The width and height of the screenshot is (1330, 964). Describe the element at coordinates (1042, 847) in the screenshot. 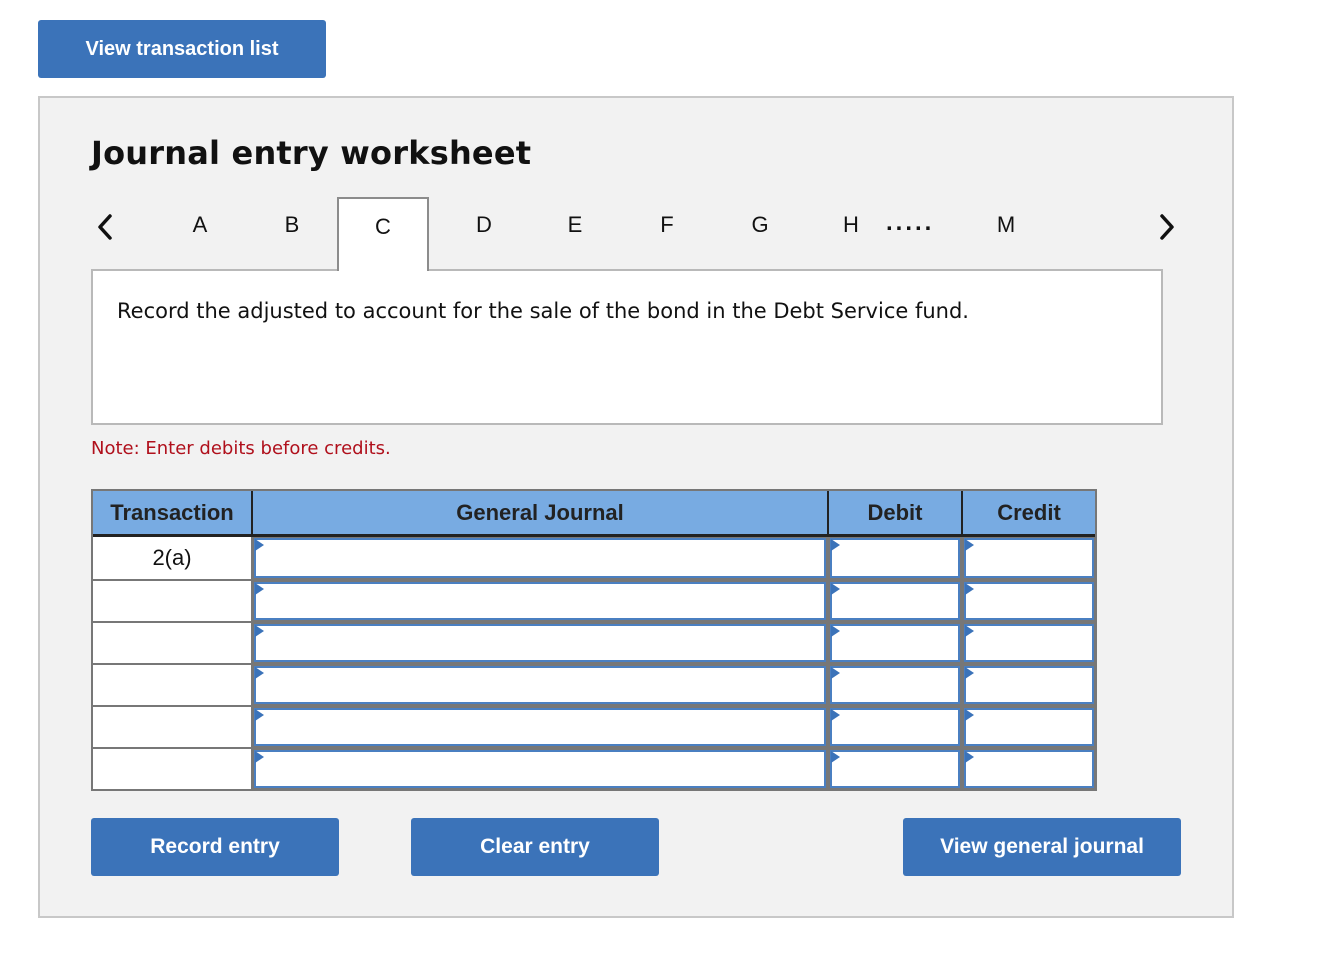

I see `view-general-journal-button: View general journal` at that location.